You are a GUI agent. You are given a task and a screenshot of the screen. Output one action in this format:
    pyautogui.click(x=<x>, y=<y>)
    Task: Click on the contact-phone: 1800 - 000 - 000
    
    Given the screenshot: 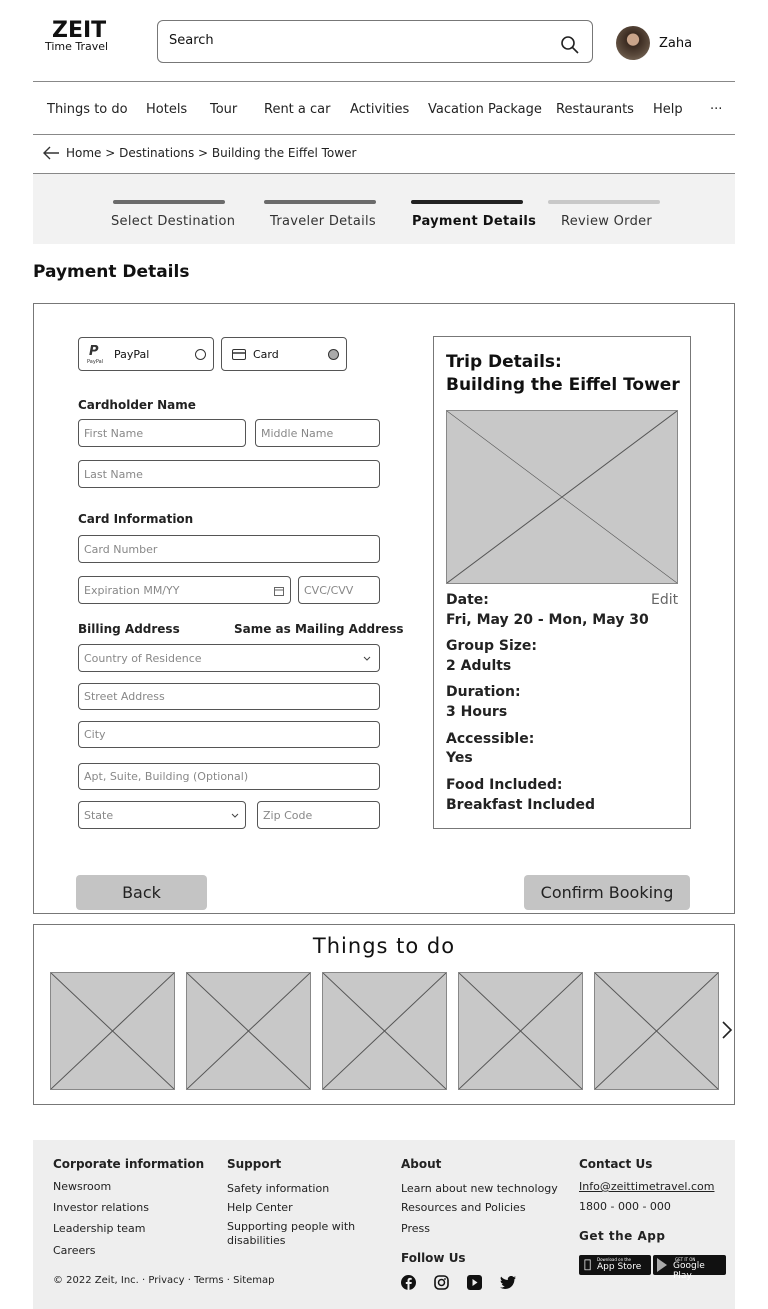 What is the action you would take?
    pyautogui.click(x=625, y=1206)
    